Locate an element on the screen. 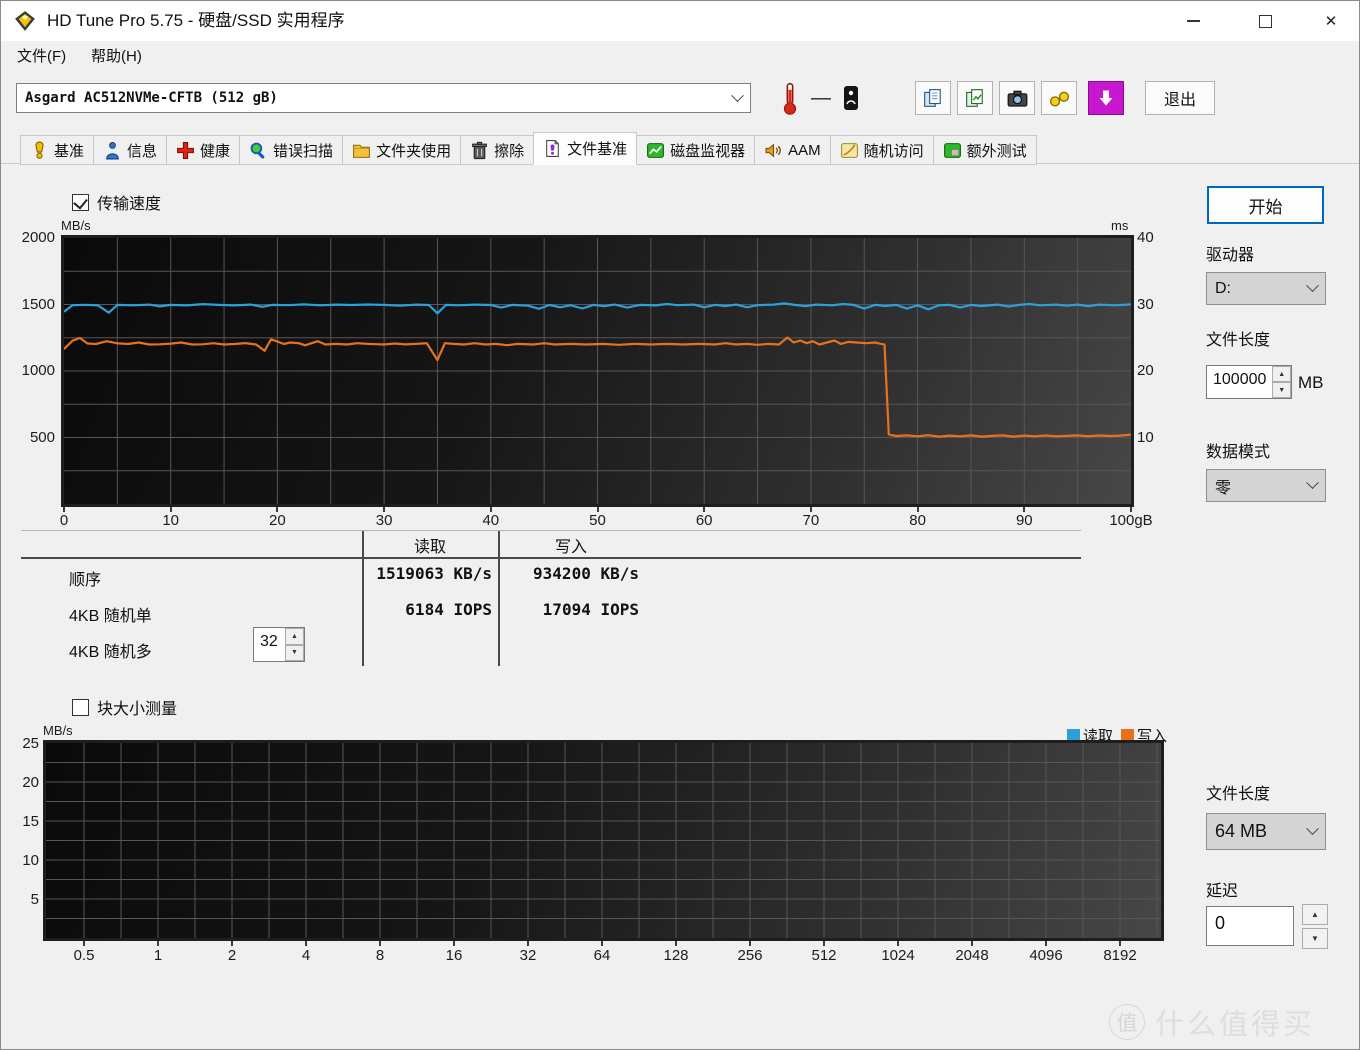 The image size is (1360, 1050). tick-label: 20 is located at coordinates (1145, 370).